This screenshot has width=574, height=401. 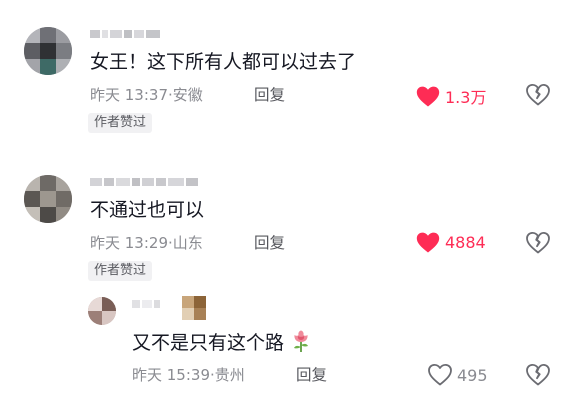 I want to click on author-tag-blurred, so click(x=194, y=308).